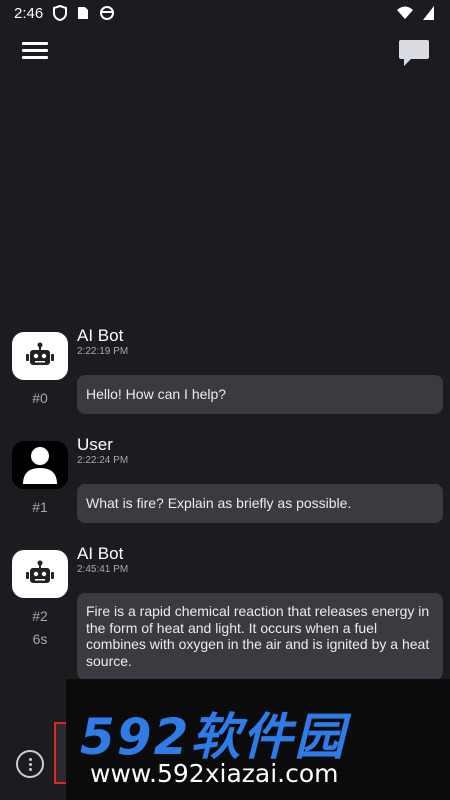  I want to click on chat-bubble-icon, so click(414, 53).